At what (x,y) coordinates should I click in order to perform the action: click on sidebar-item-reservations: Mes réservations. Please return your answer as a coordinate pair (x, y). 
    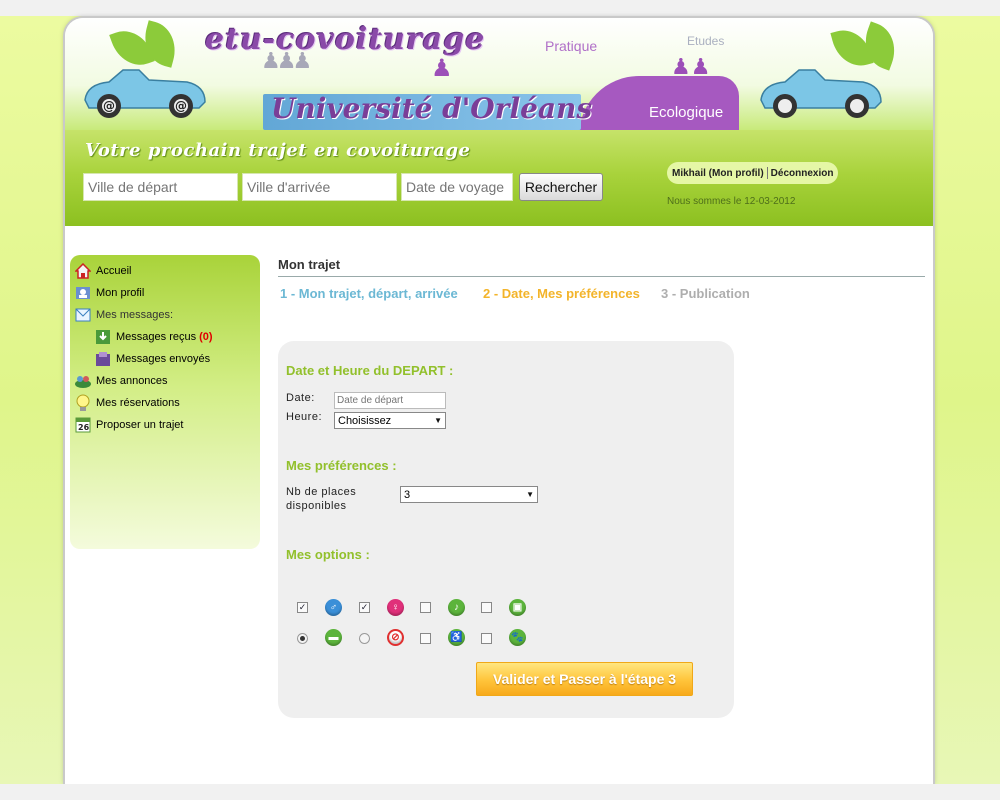
    Looking at the image, I should click on (127, 403).